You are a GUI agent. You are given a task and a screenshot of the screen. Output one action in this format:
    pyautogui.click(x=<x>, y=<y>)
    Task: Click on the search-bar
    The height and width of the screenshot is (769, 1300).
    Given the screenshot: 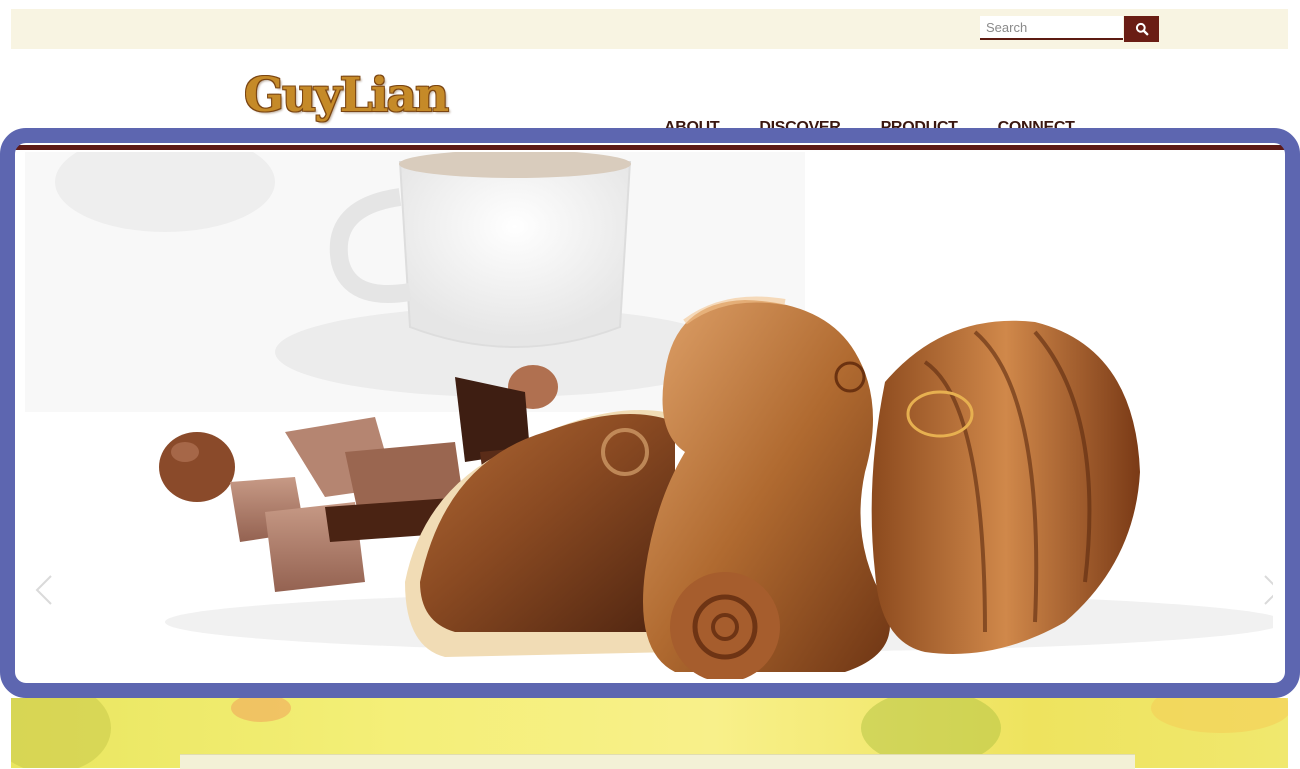 What is the action you would take?
    pyautogui.click(x=1070, y=29)
    